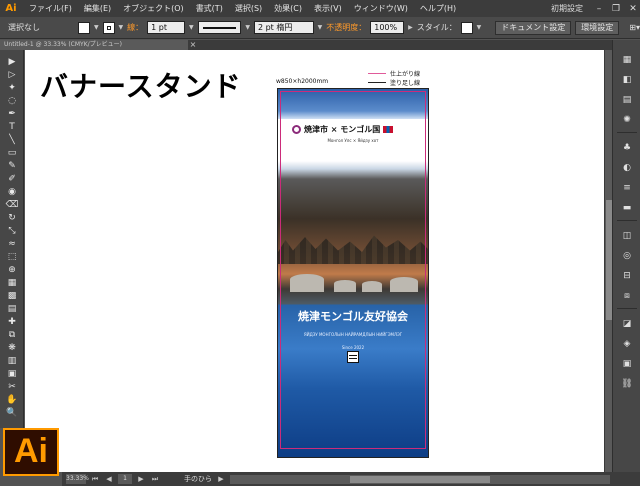 The height and width of the screenshot is (486, 640). What do you see at coordinates (627, 188) in the screenshot?
I see `stroke-icon: ≡` at bounding box center [627, 188].